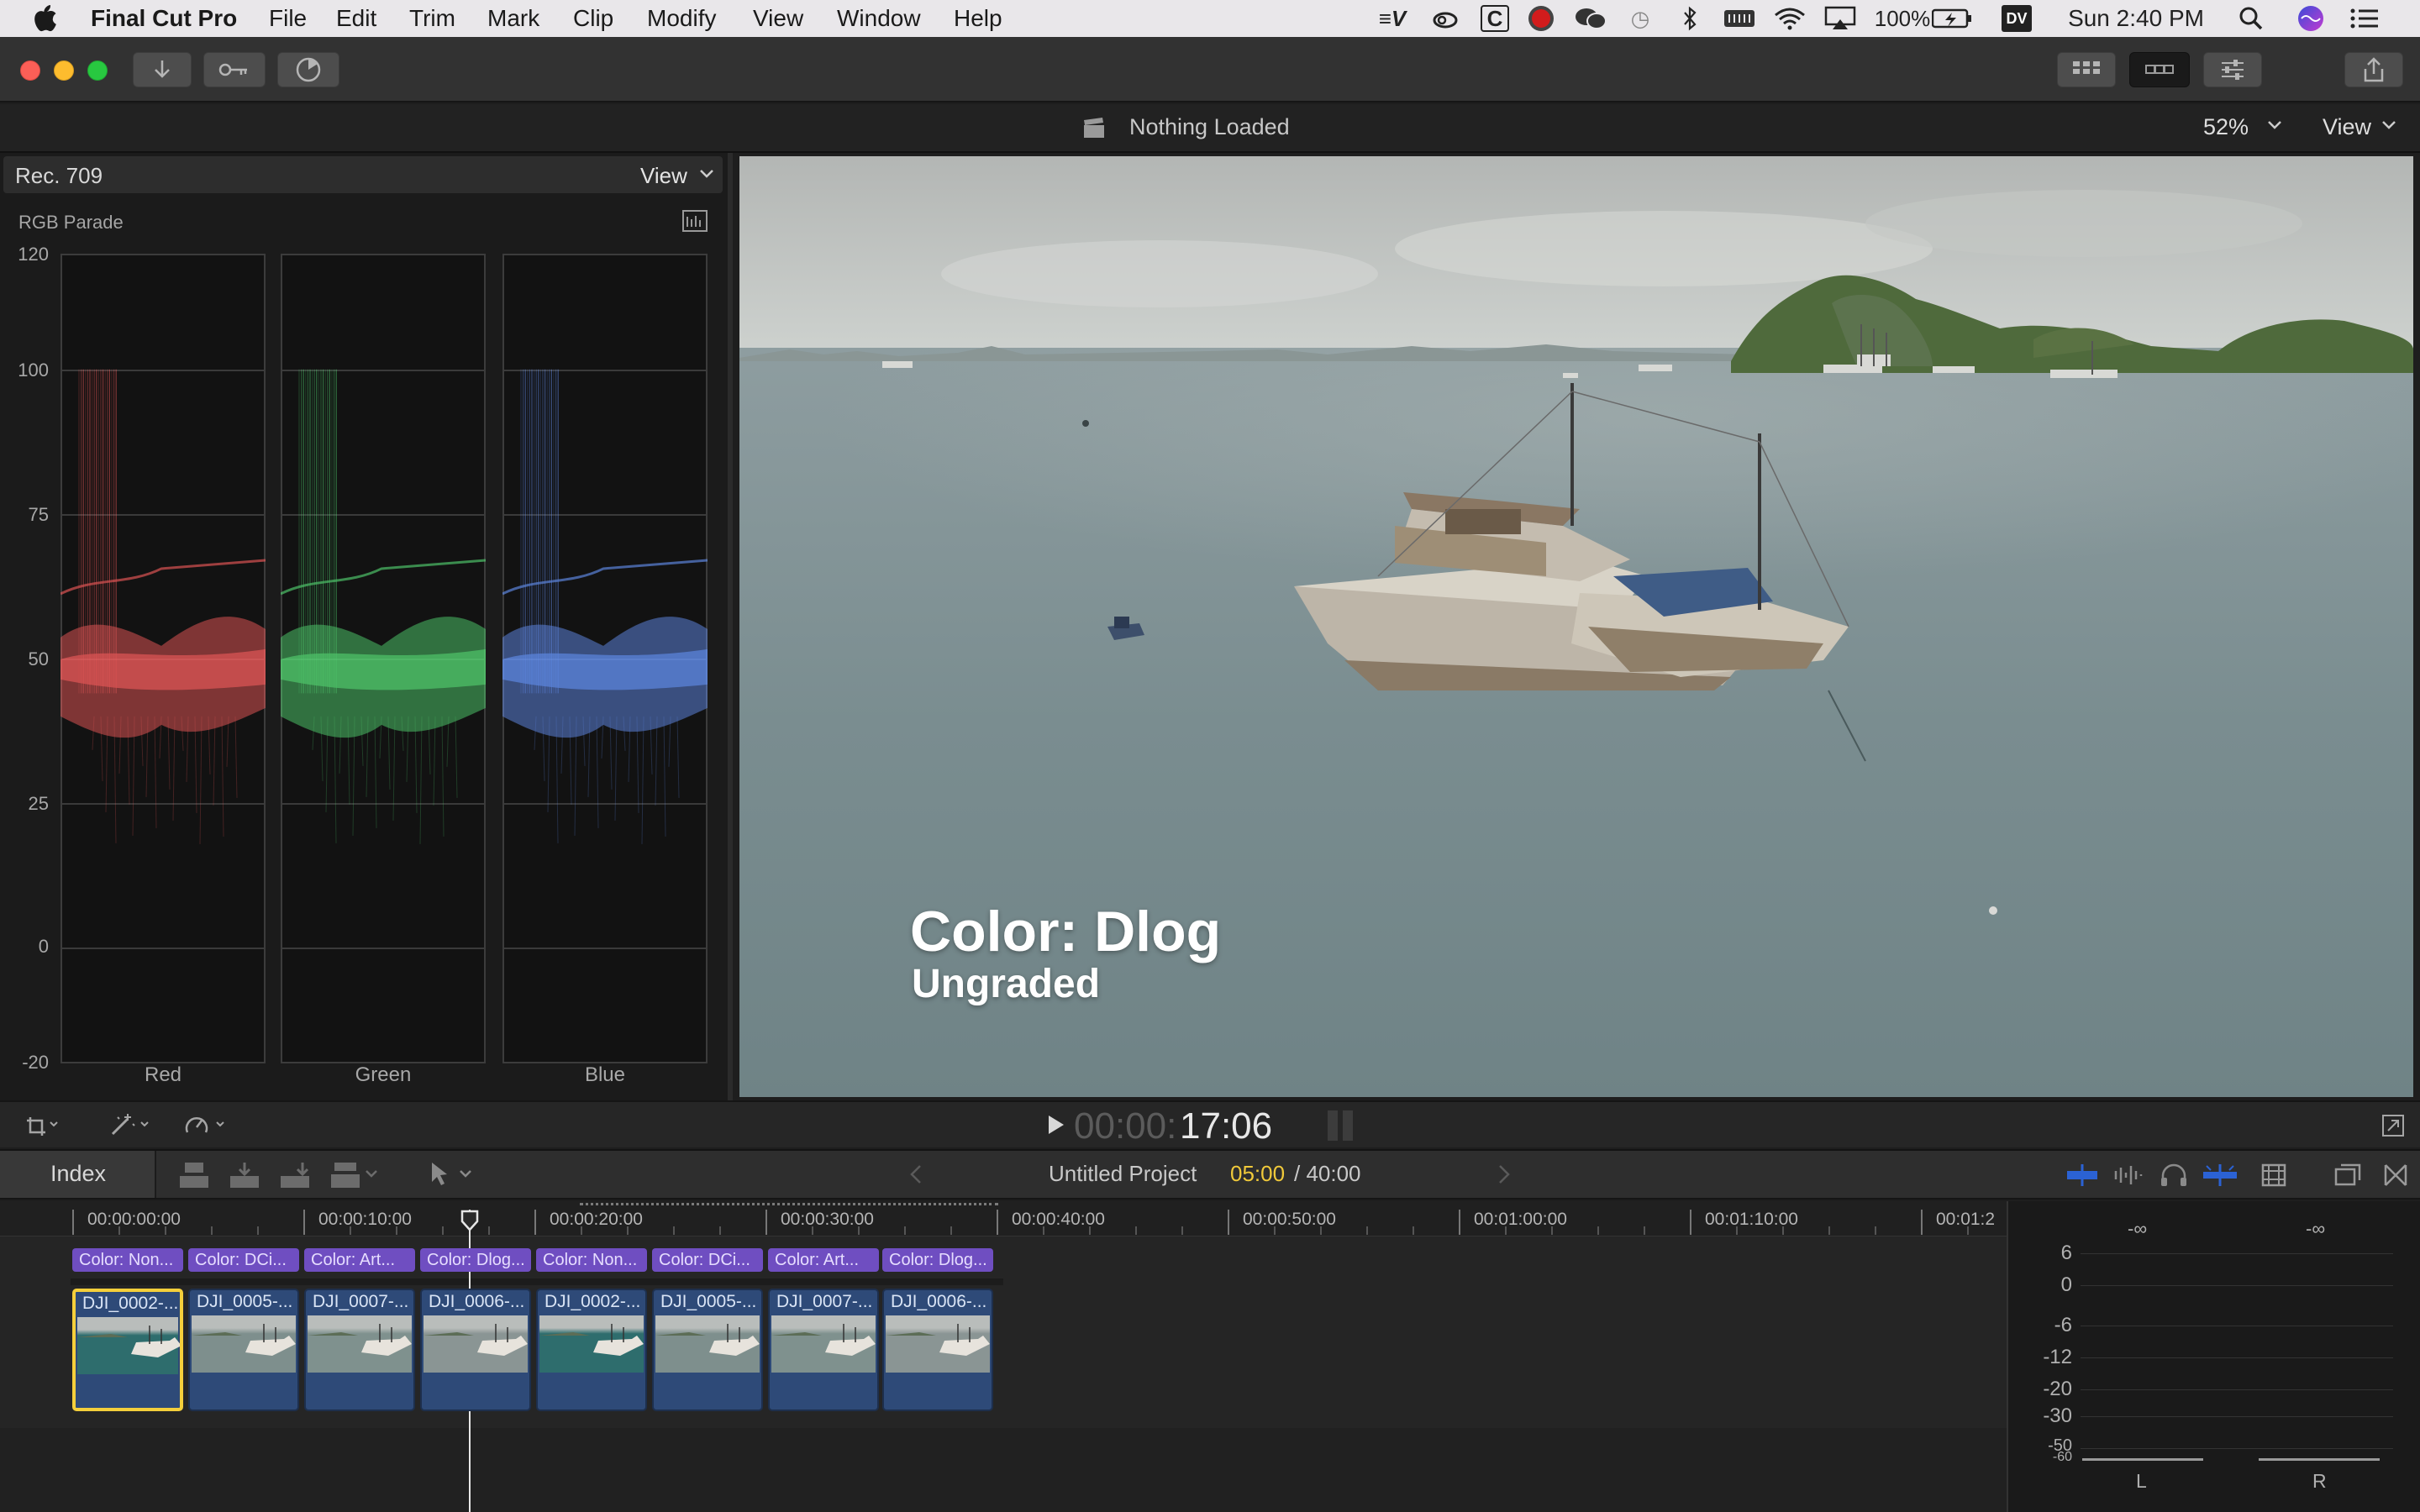  Describe the element at coordinates (2082, 1175) in the screenshot. I see `skimming-icon` at that location.